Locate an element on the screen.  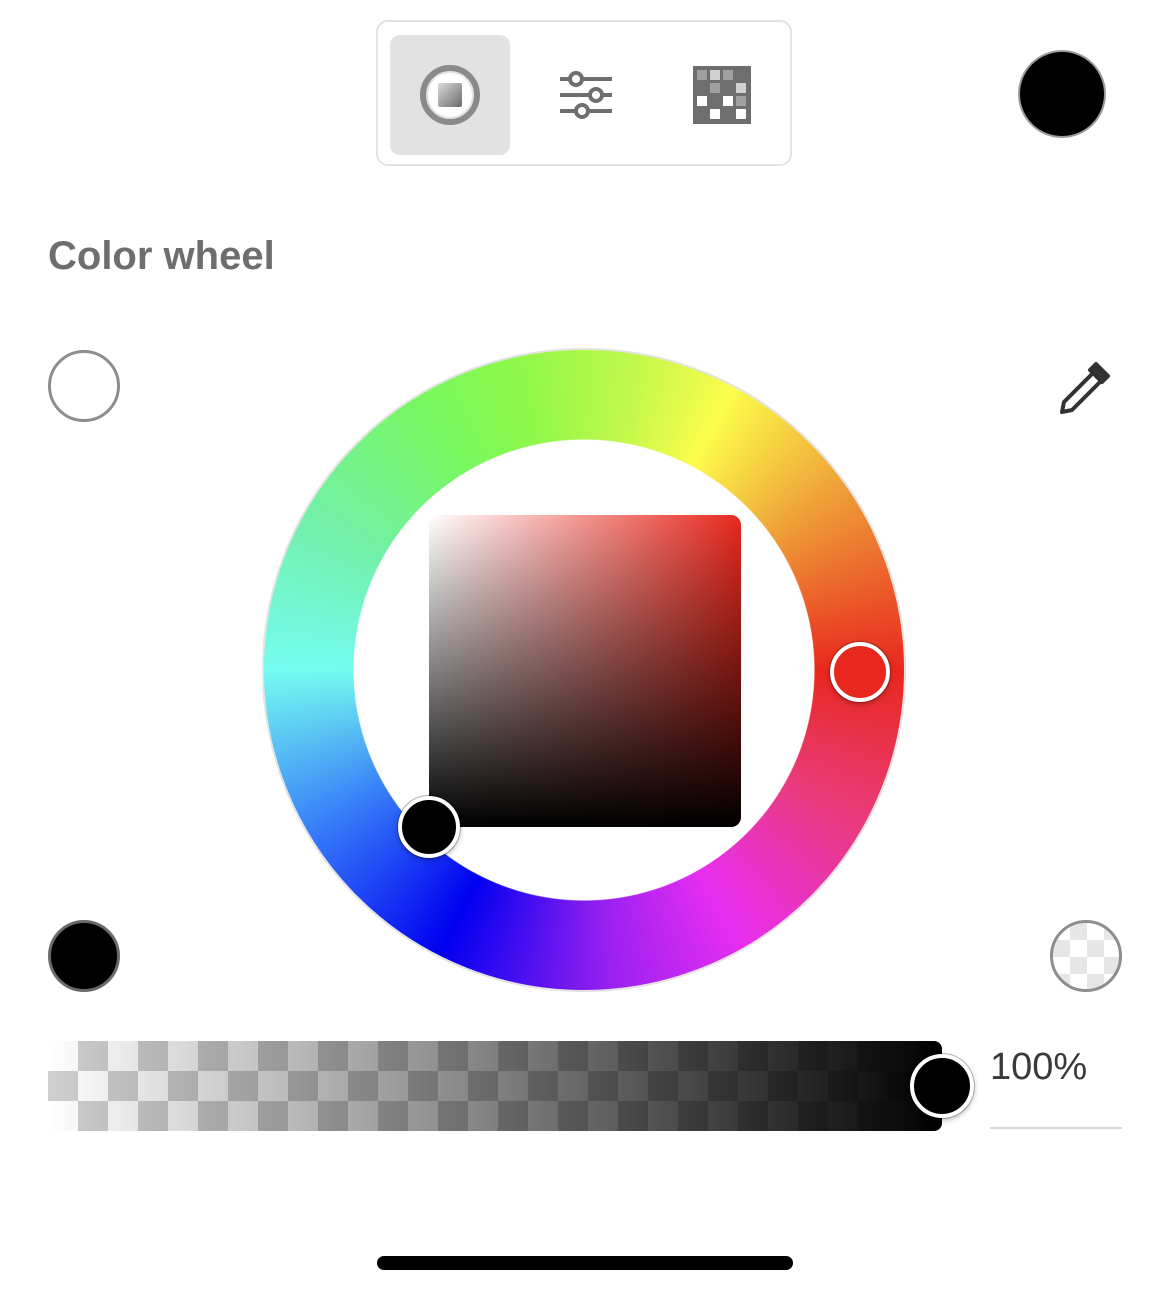
tab-sliders is located at coordinates (586, 95).